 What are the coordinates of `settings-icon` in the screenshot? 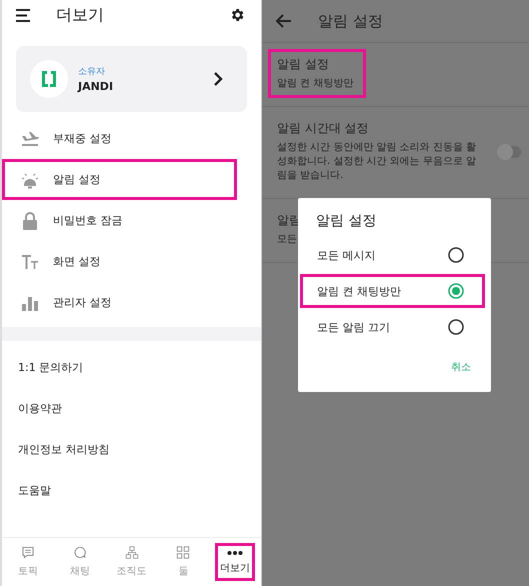 It's located at (237, 15).